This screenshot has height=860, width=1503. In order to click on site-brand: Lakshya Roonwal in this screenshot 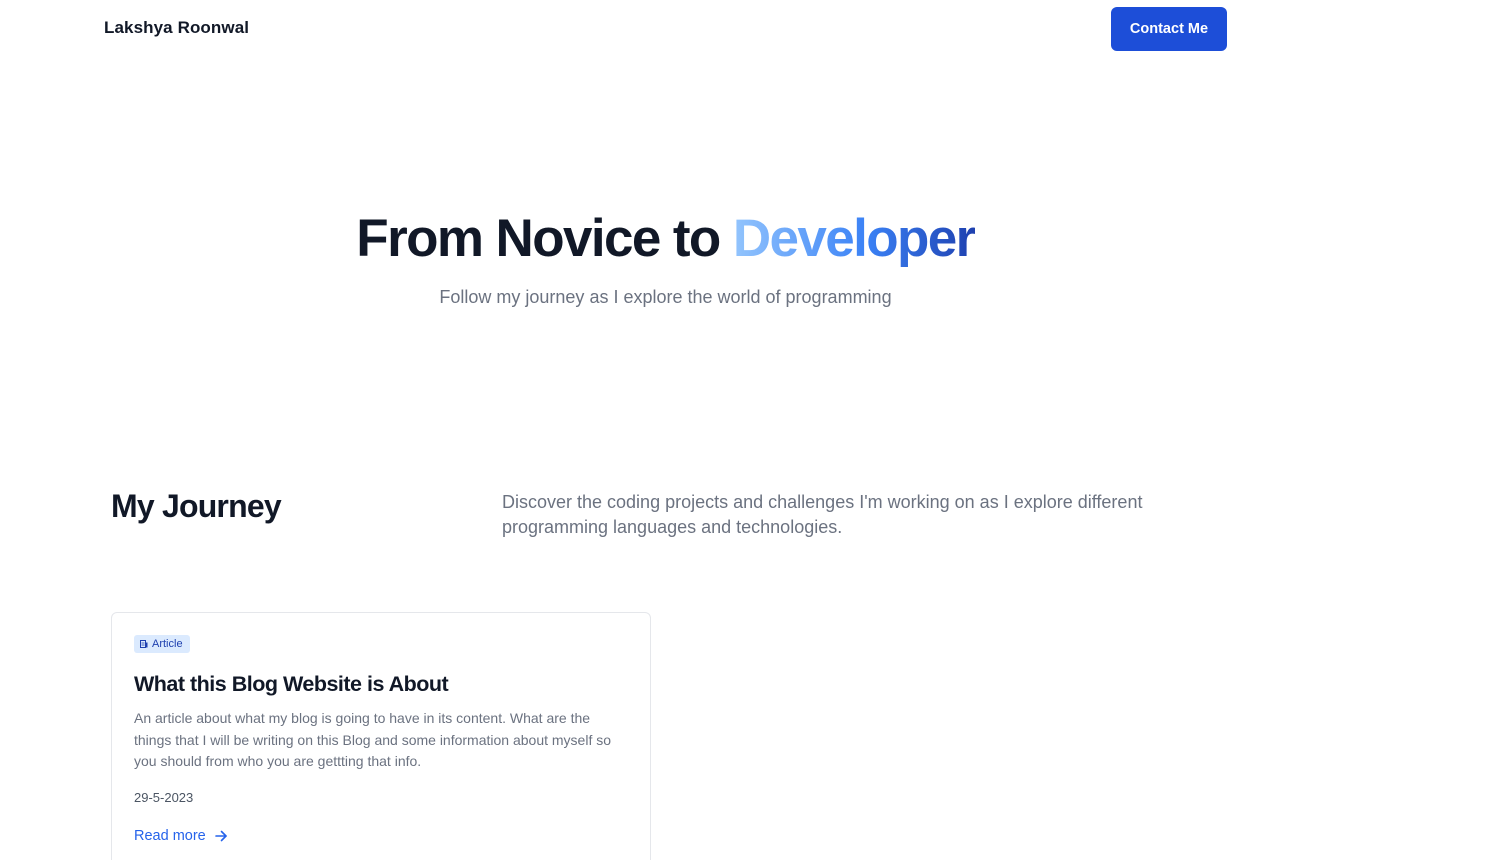, I will do `click(176, 28)`.